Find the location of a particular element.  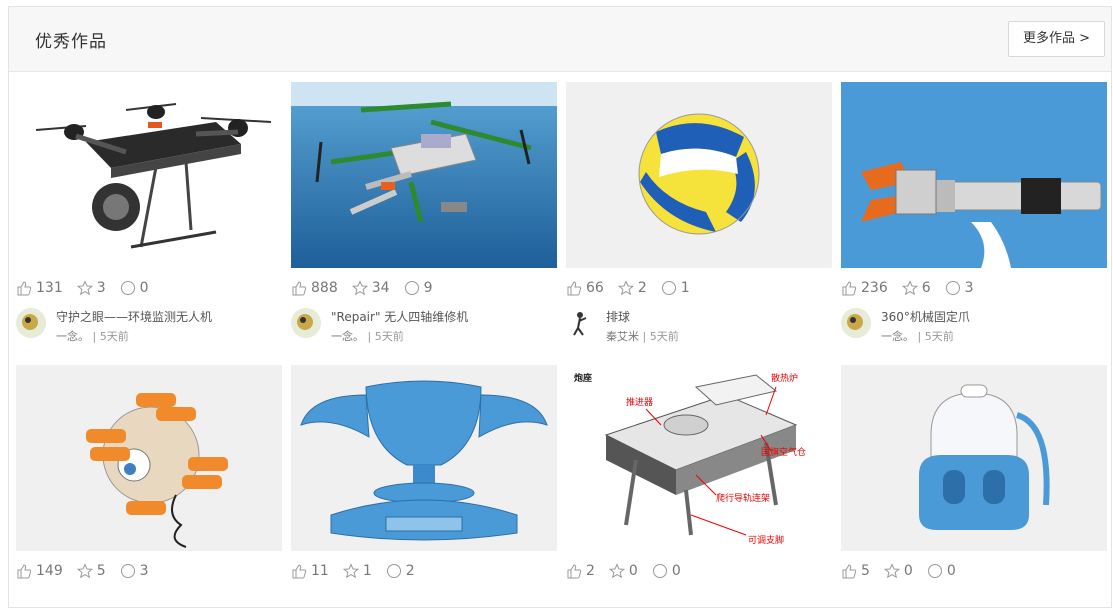

star-count: 2 is located at coordinates (632, 288).